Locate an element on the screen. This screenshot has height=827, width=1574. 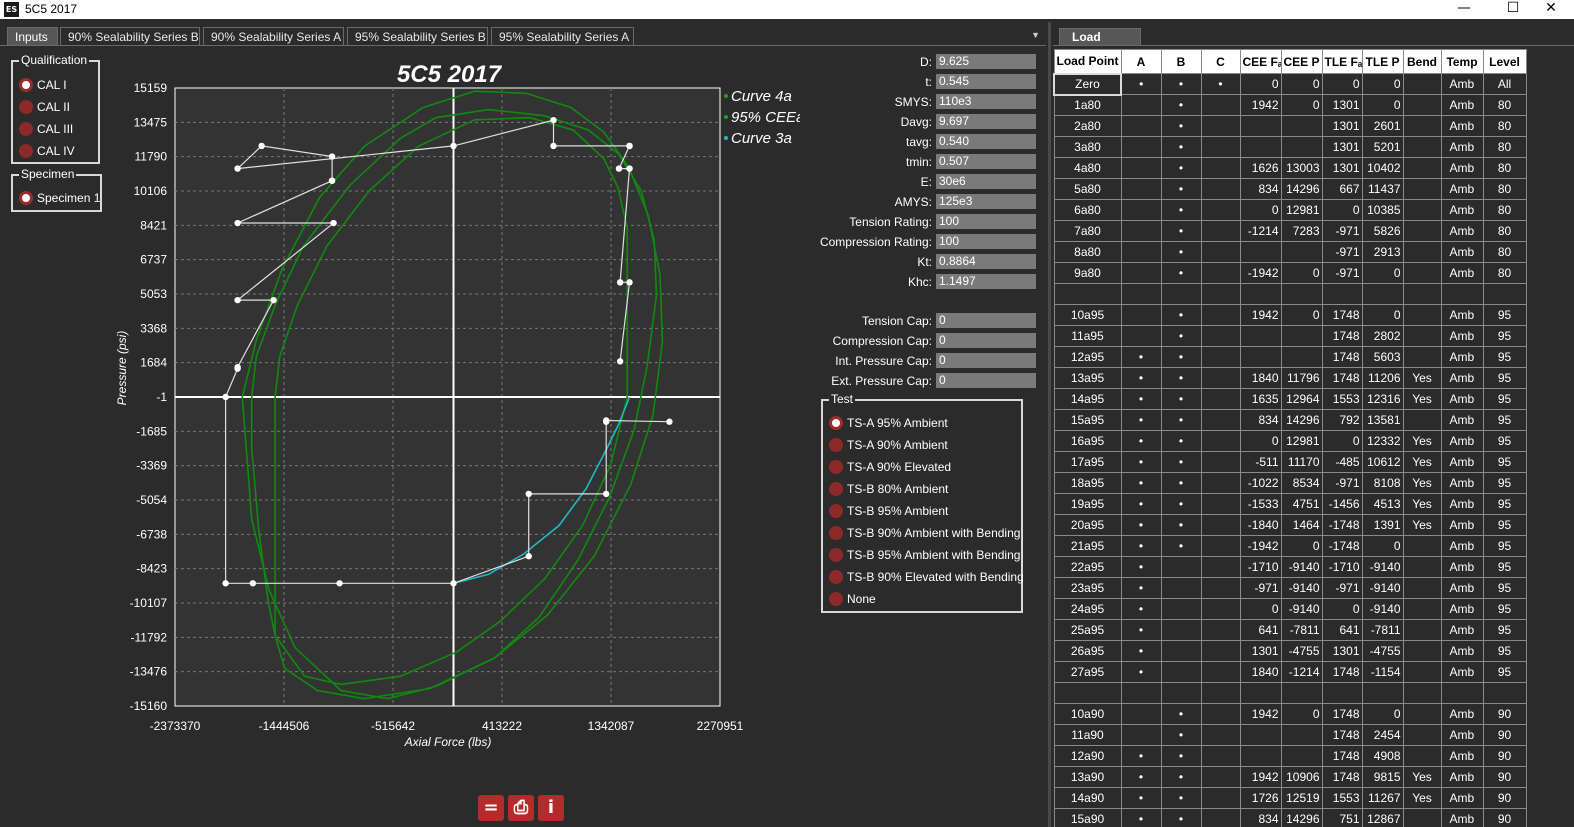
table-row: 7a80 • -1214 7283 -971 5826 Amb 80 is located at coordinates (1290, 231).